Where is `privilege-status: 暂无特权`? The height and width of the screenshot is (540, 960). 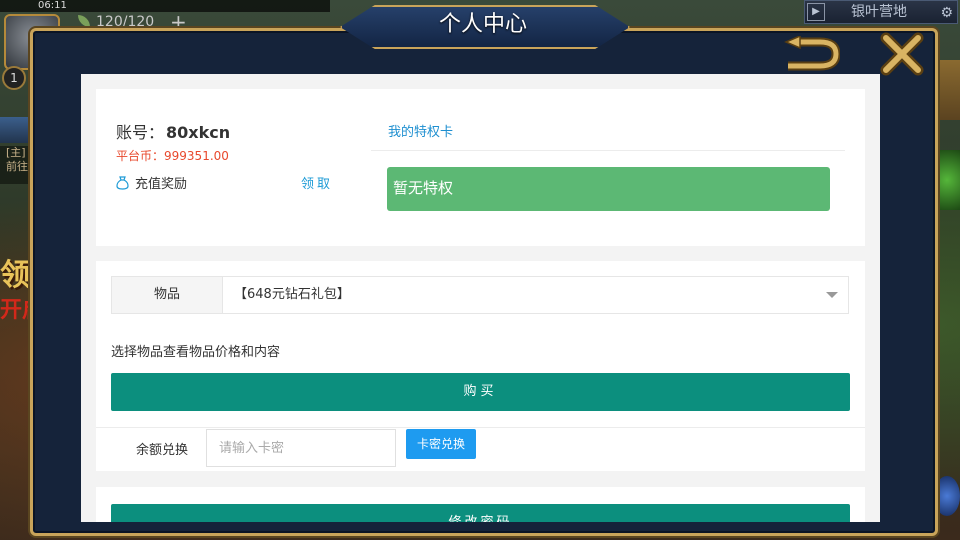 privilege-status: 暂无特权 is located at coordinates (608, 189).